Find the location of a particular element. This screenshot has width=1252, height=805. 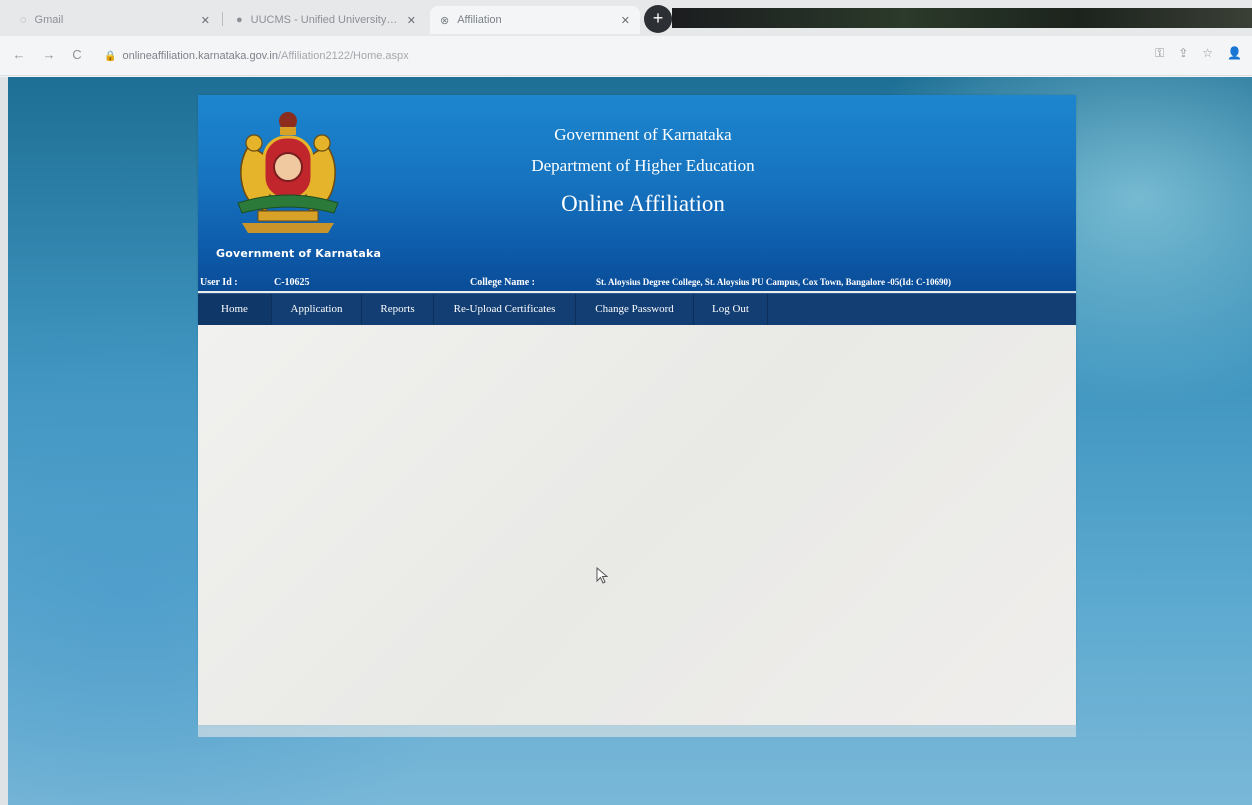

nav-home: Home is located at coordinates (235, 309).